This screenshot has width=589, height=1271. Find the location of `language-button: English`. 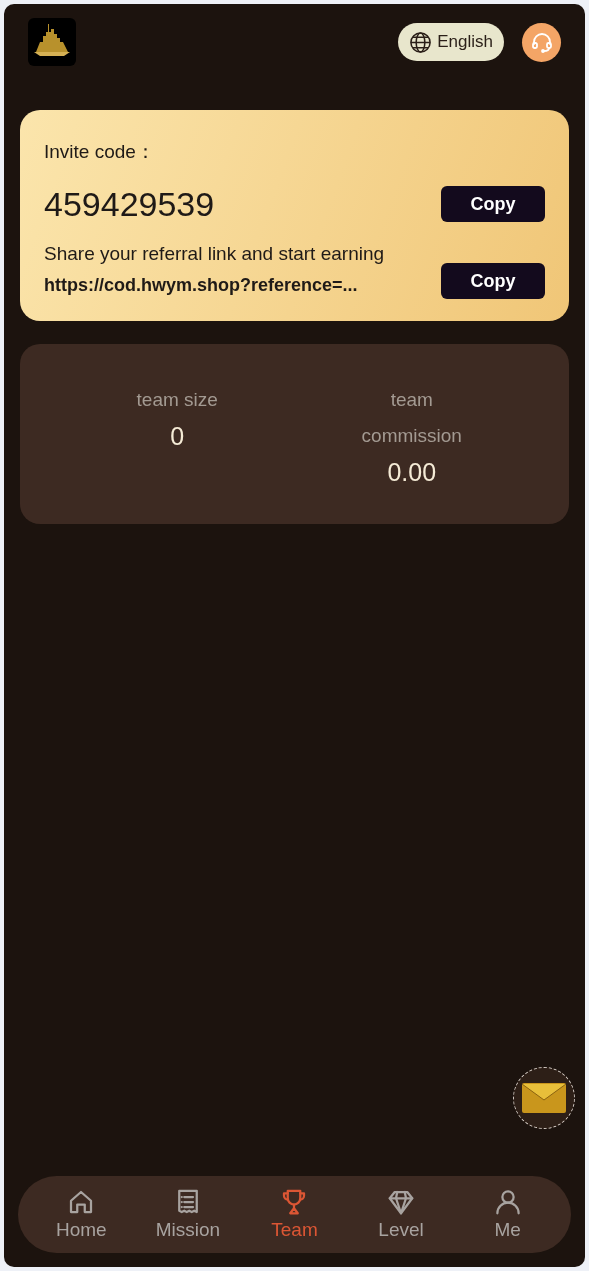

language-button: English is located at coordinates (451, 42).